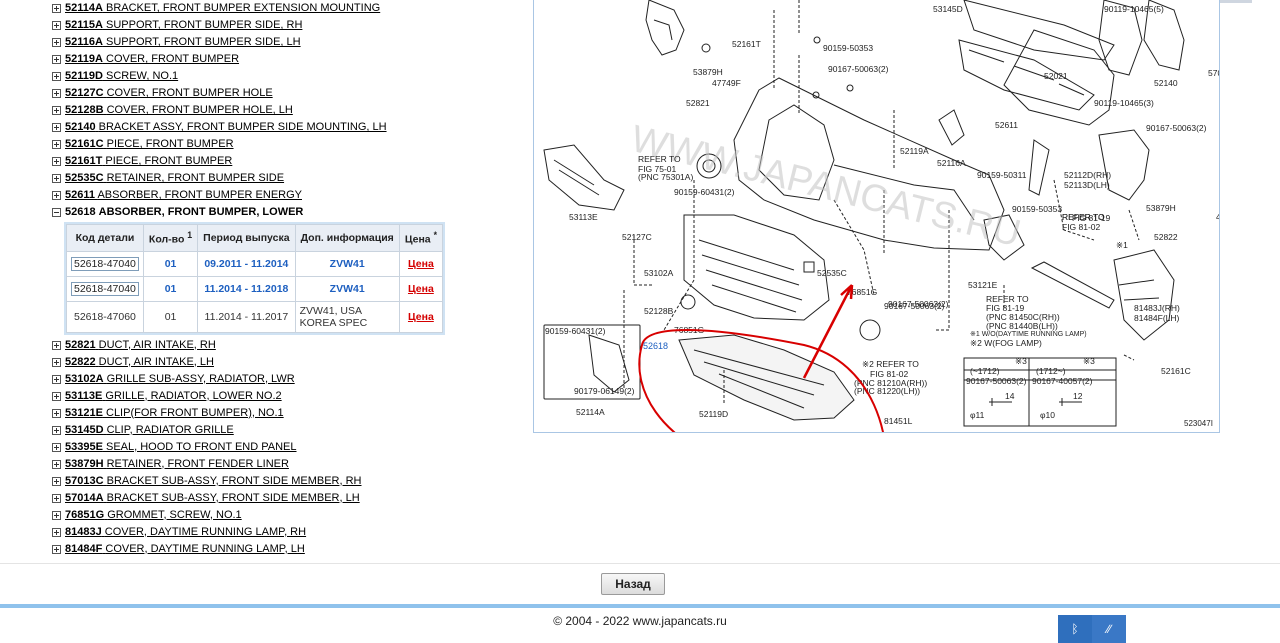  I want to click on diagram-callout-label: 90119-10465(3), so click(1124, 103).